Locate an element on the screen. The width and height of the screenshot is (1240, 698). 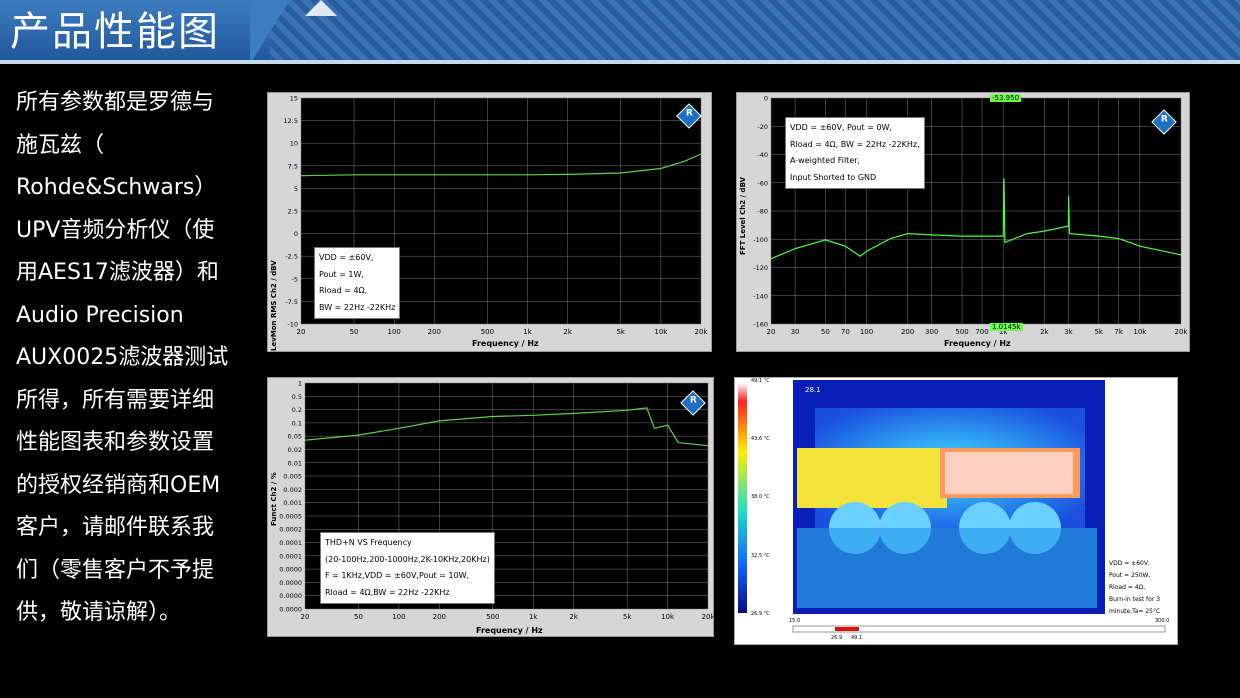
y-tick-label: -10 is located at coordinates (292, 325).